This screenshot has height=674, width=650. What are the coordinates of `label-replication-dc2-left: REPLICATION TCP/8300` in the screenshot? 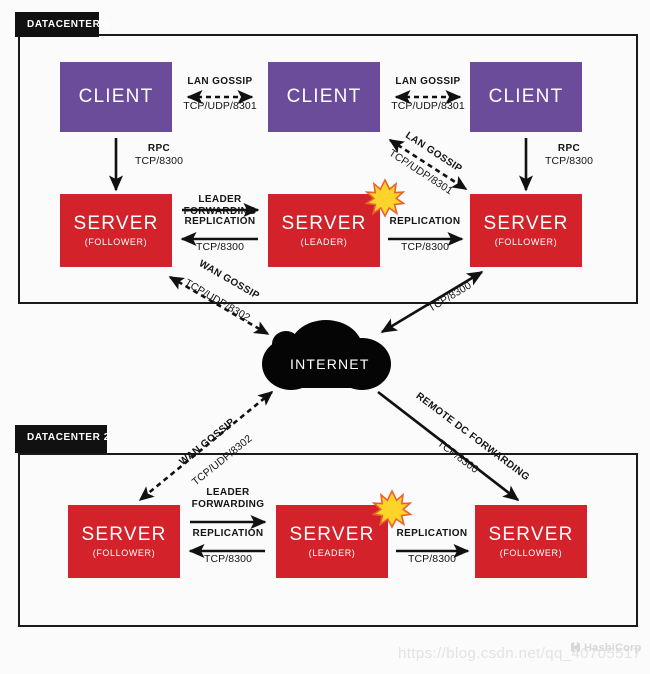 It's located at (228, 546).